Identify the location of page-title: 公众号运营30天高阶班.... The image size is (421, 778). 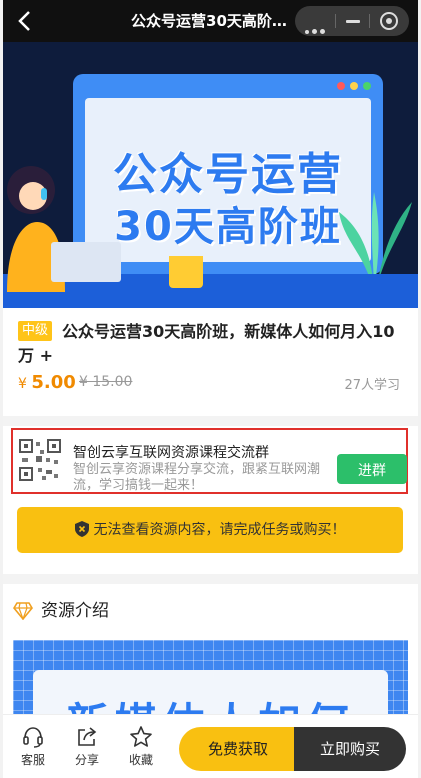
(211, 21).